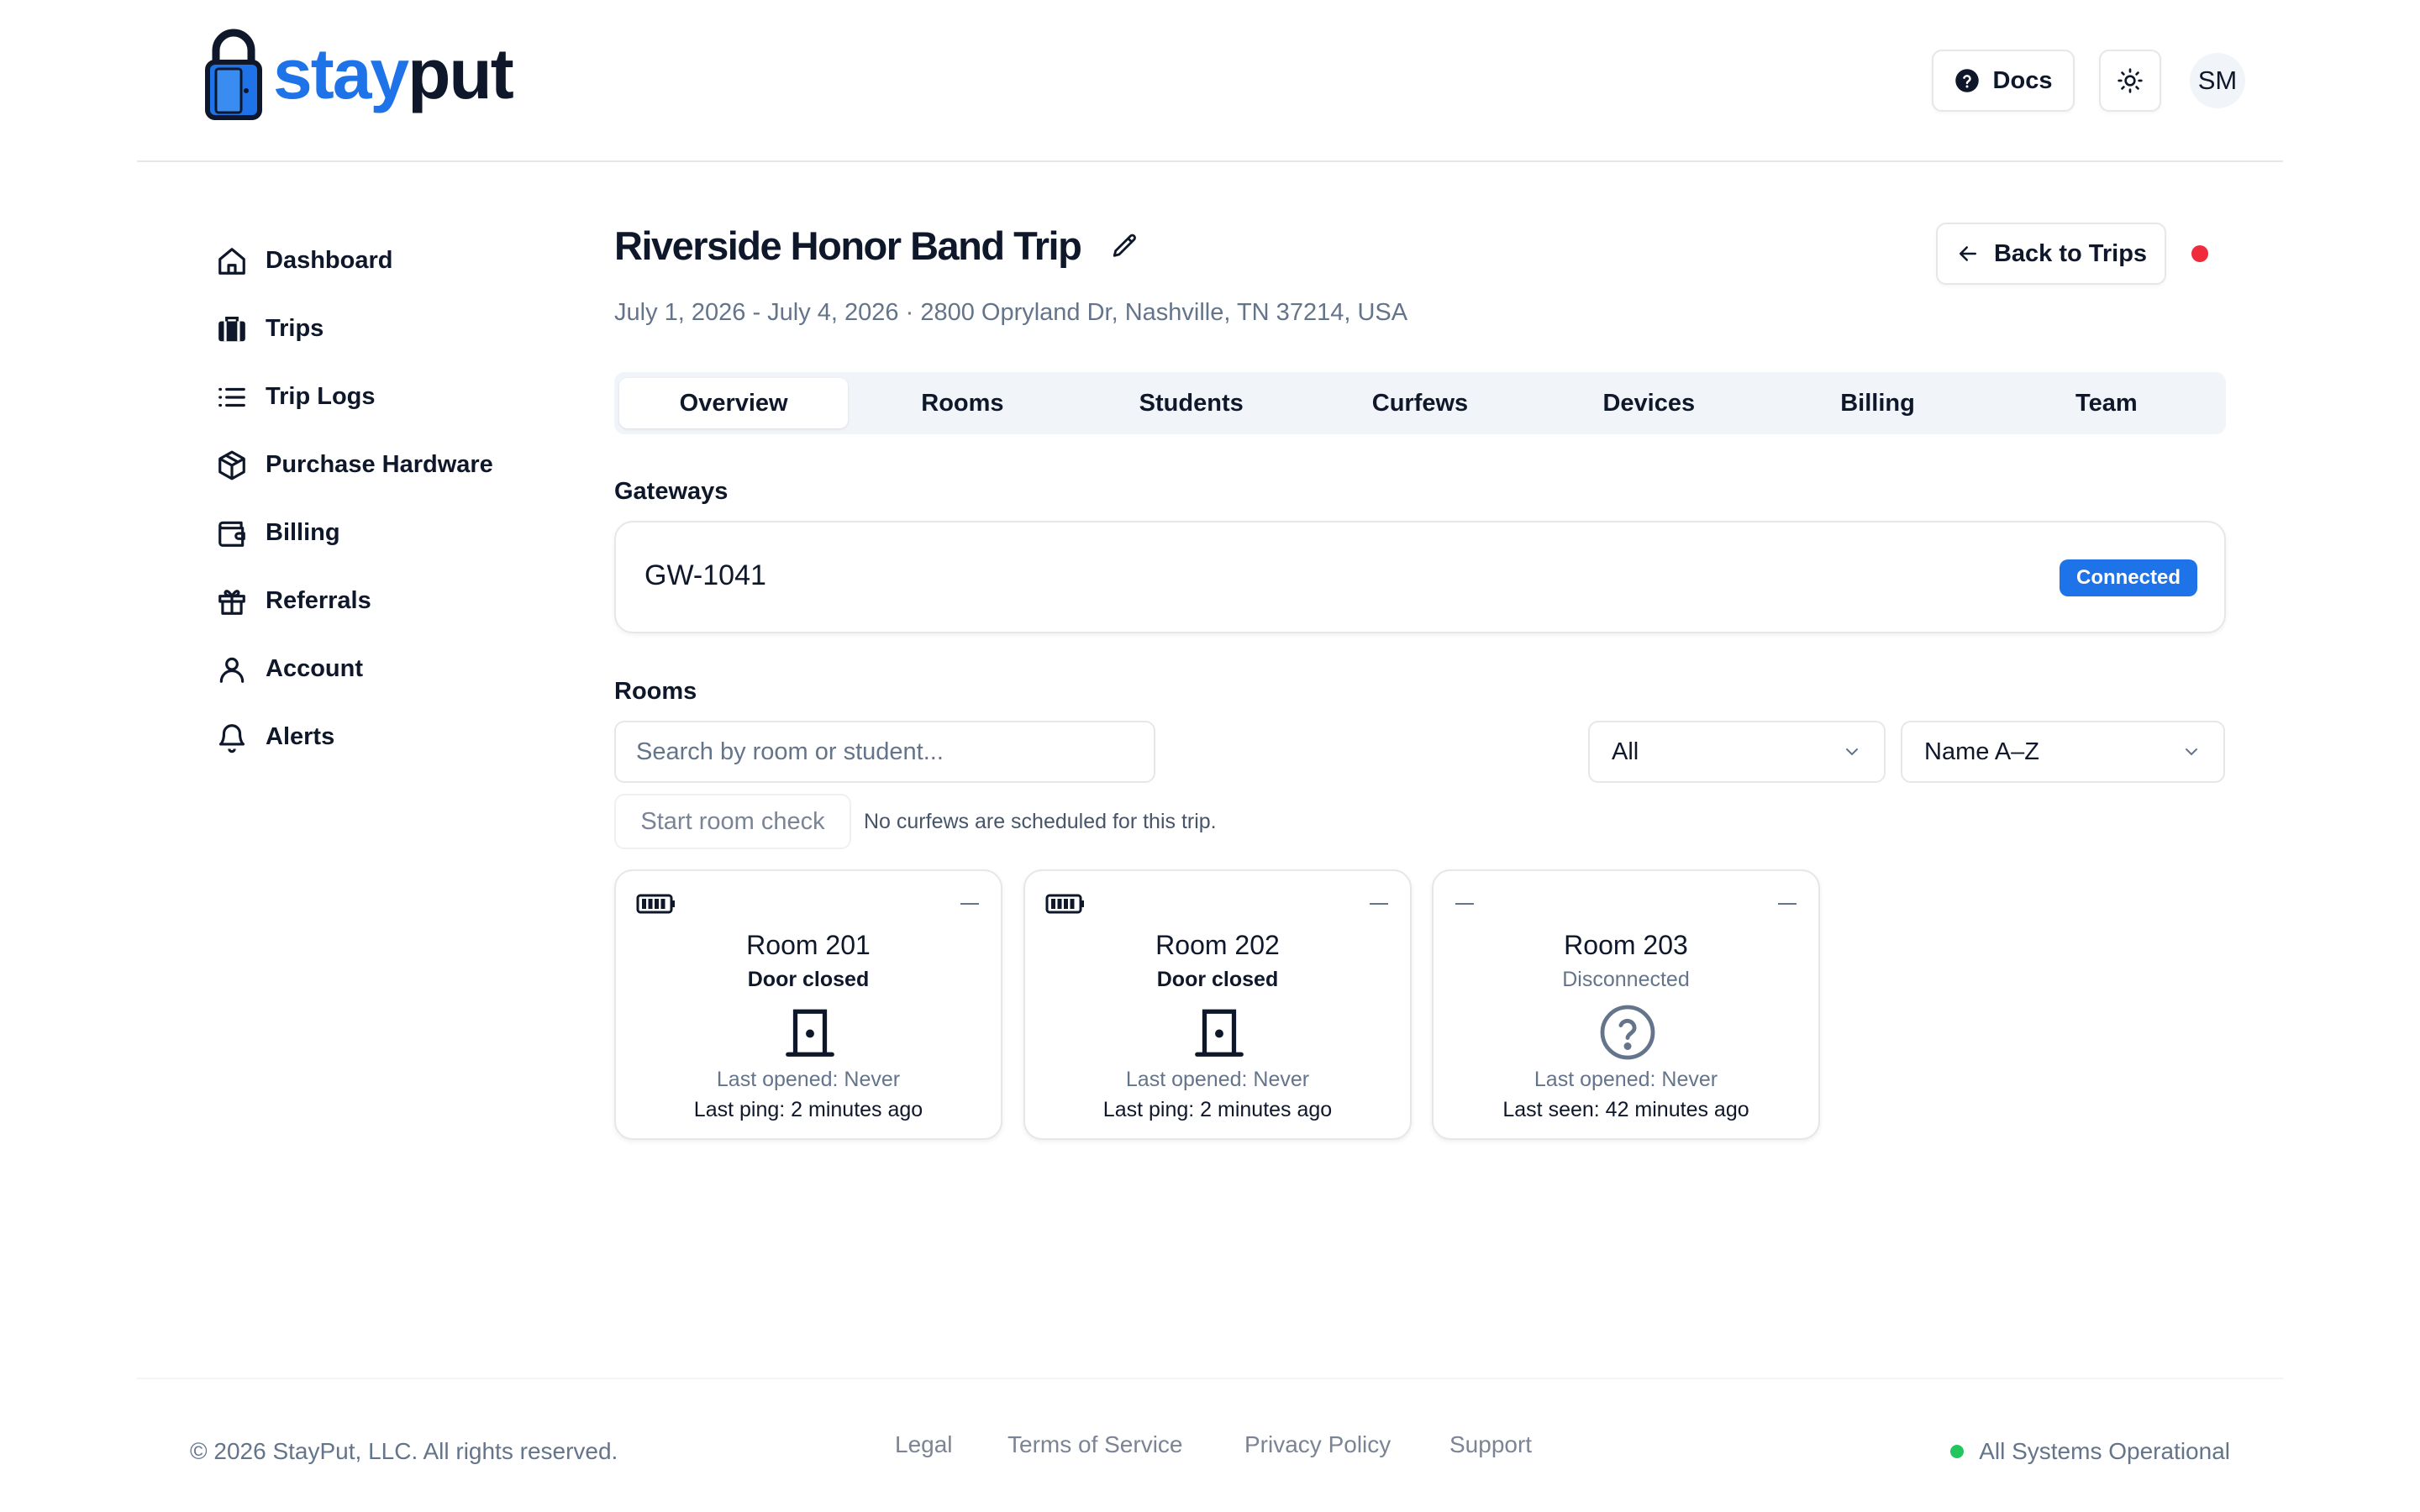 The width and height of the screenshot is (2420, 1512). What do you see at coordinates (232, 669) in the screenshot?
I see `user-icon` at bounding box center [232, 669].